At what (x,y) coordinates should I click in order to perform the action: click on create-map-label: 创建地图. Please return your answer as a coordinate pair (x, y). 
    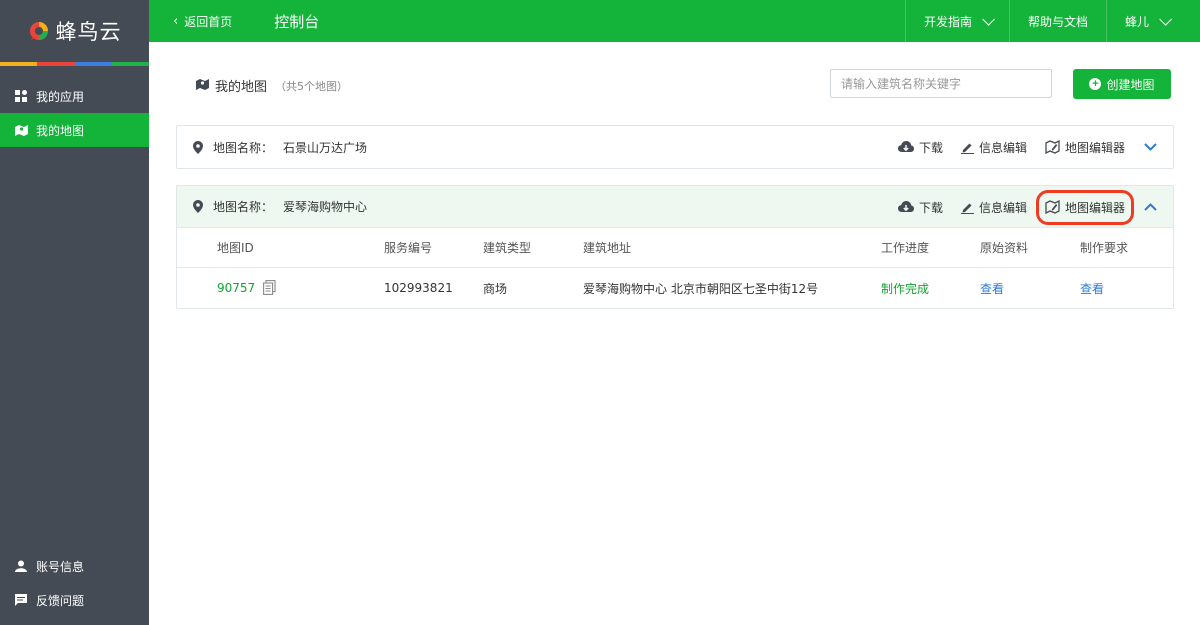
    Looking at the image, I should click on (1130, 84).